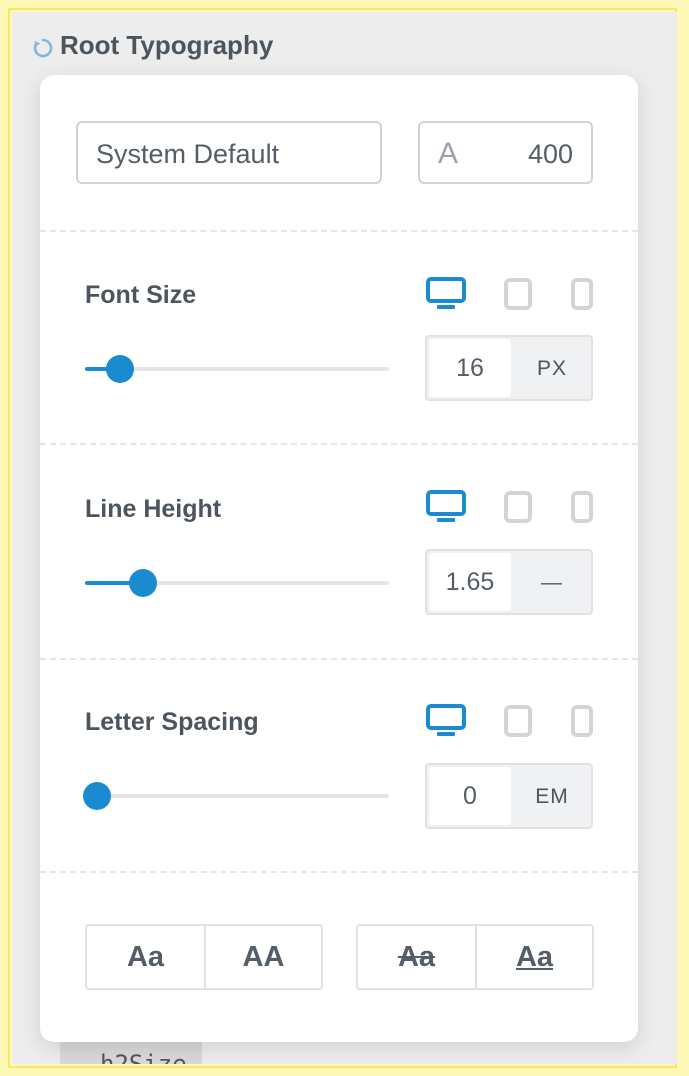 This screenshot has width=689, height=1076. I want to click on font-family-select: System Default, so click(229, 152).